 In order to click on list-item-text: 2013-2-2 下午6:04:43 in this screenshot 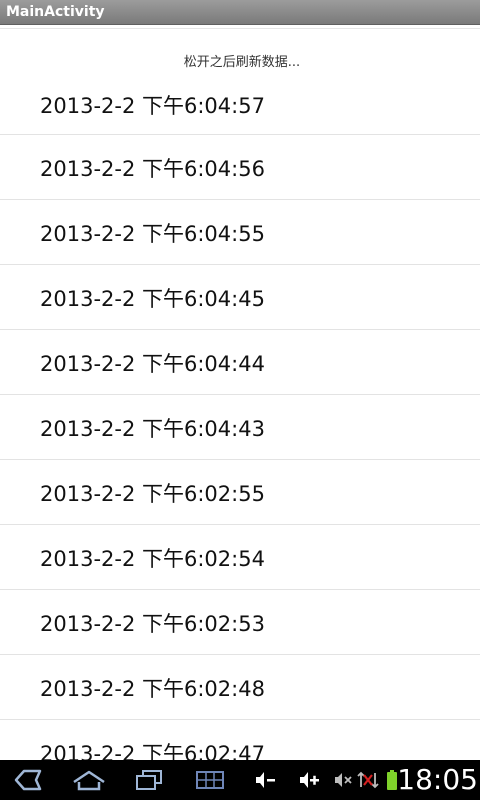, I will do `click(152, 429)`.